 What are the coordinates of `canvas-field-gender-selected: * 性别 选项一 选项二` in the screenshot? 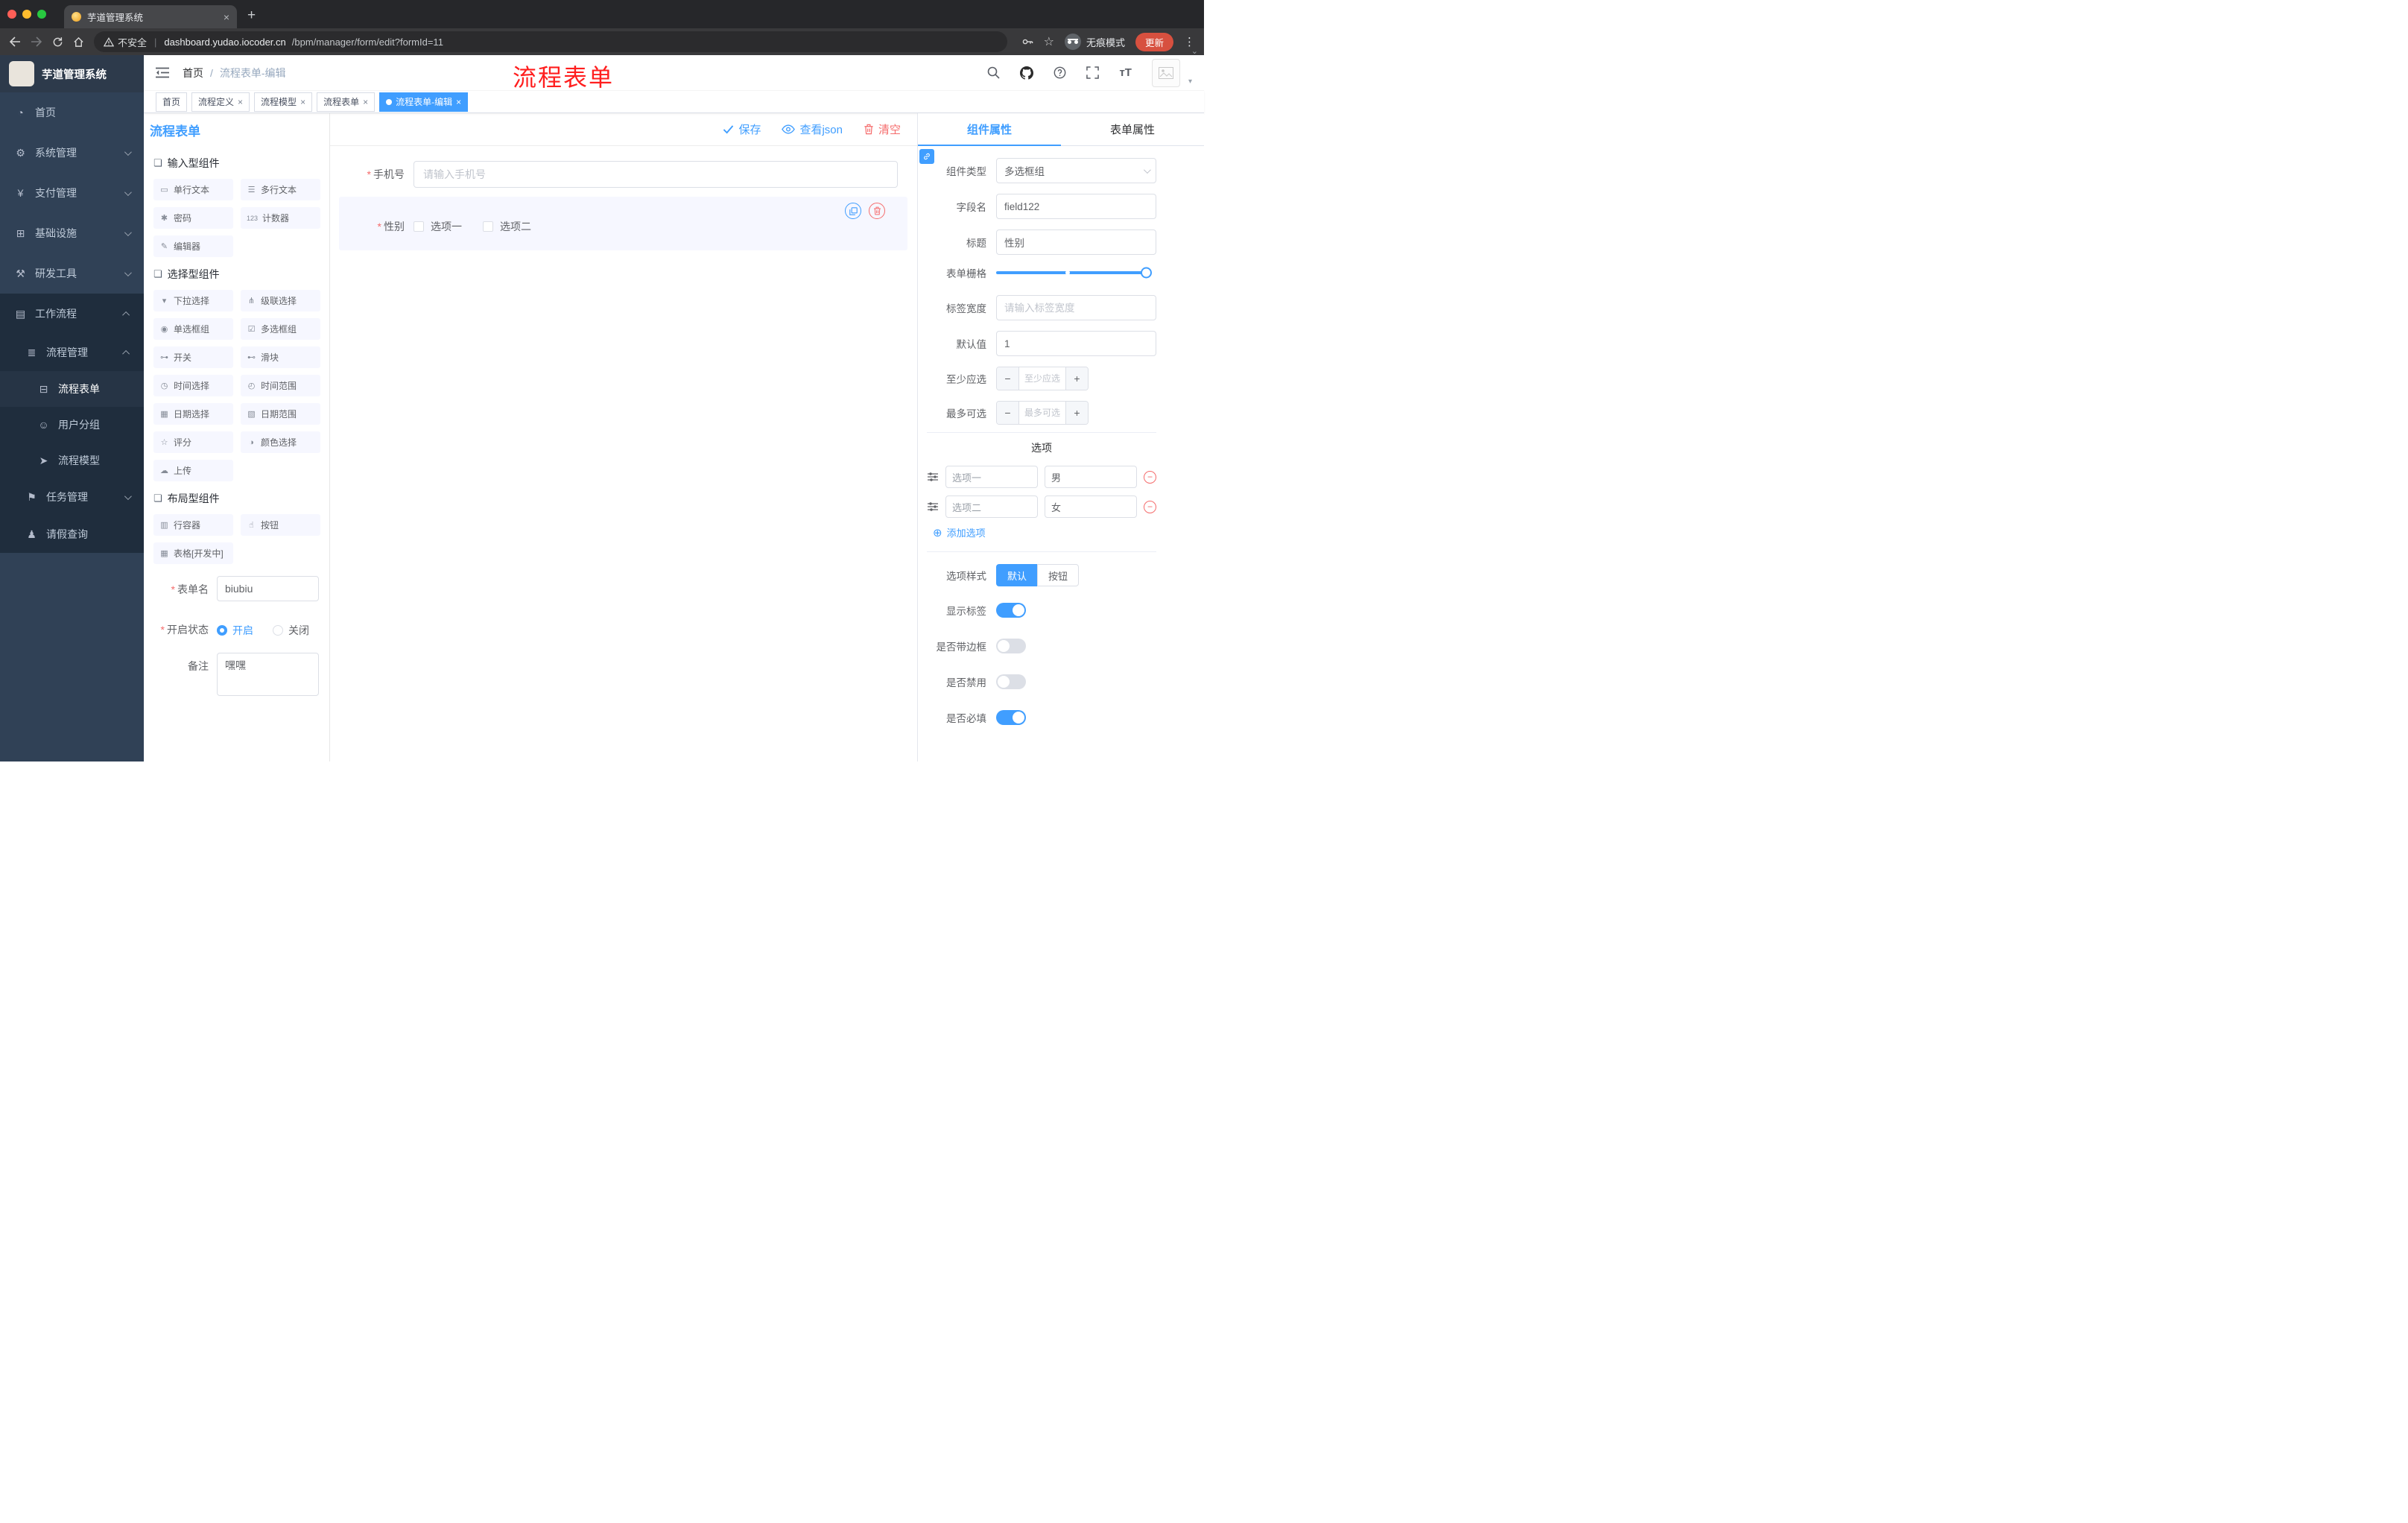 It's located at (623, 224).